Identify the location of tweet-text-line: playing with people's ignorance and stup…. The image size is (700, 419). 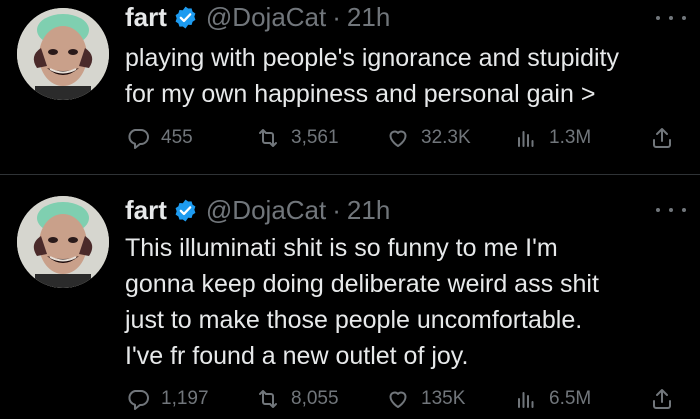
(372, 58).